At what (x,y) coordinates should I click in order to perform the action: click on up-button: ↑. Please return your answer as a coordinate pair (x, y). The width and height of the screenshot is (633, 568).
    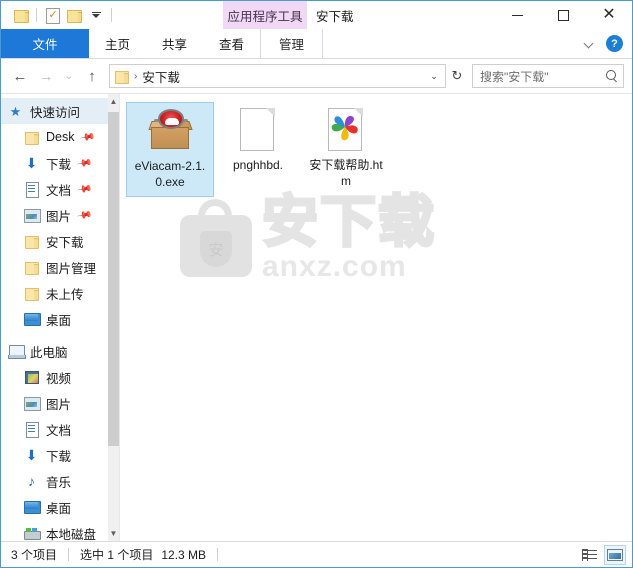
    Looking at the image, I should click on (92, 76).